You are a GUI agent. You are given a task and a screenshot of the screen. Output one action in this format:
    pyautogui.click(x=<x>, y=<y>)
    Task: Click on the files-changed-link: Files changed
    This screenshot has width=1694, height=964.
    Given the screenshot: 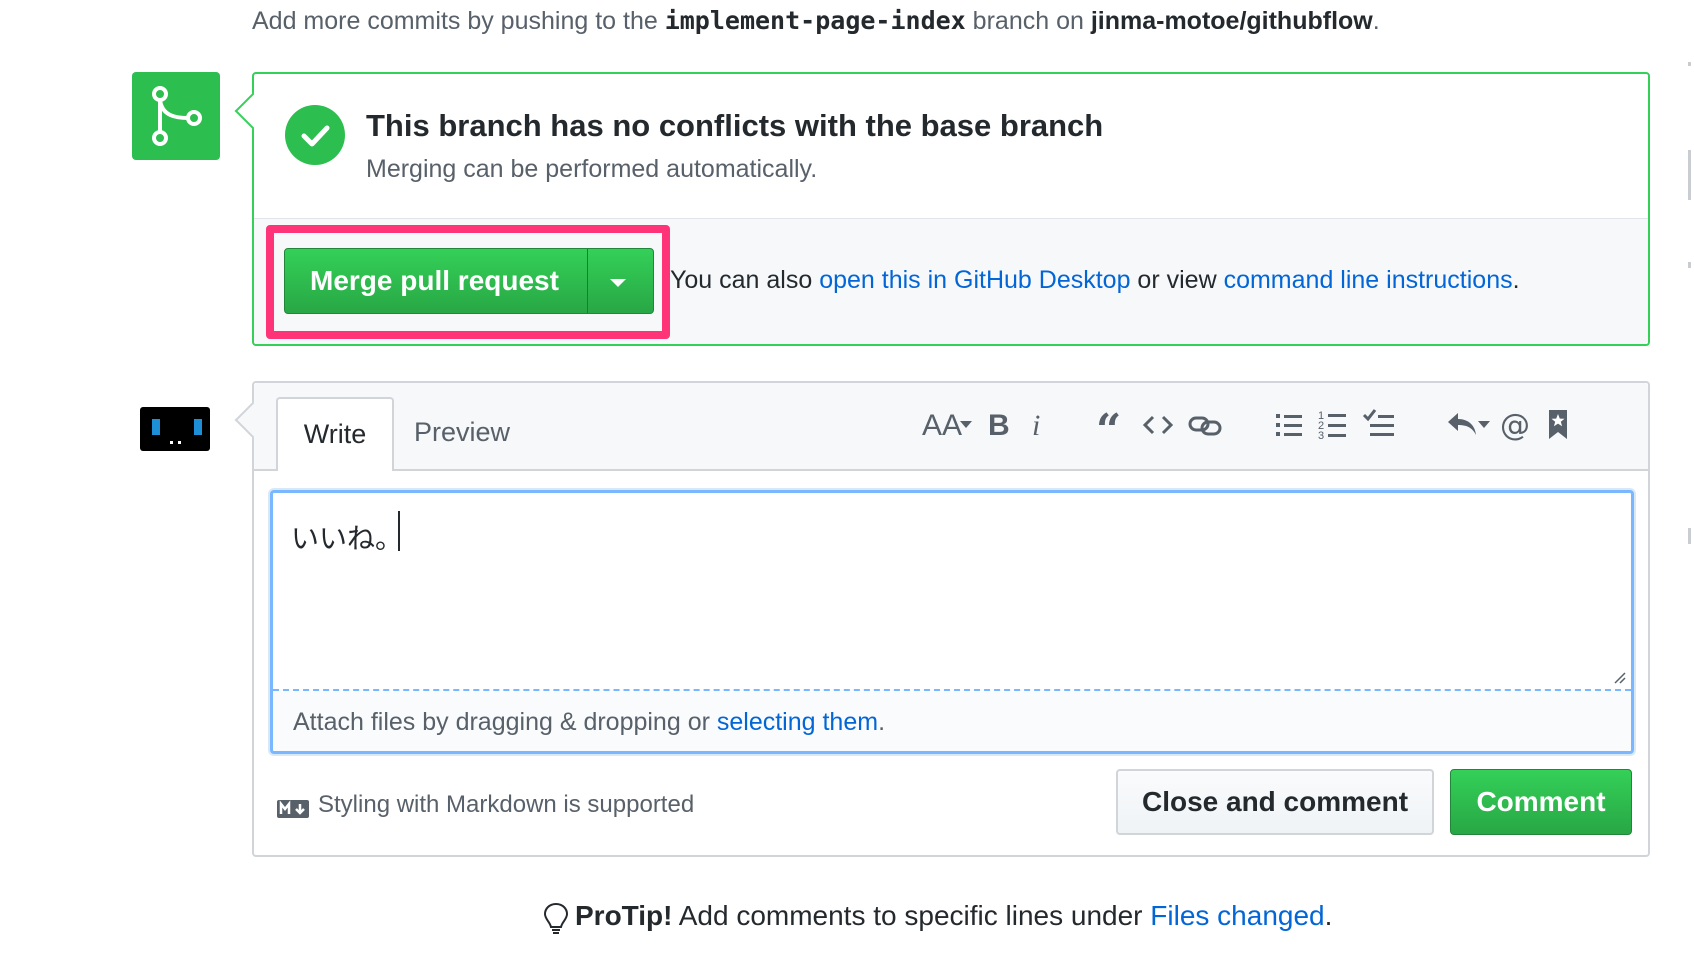 What is the action you would take?
    pyautogui.click(x=1237, y=915)
    